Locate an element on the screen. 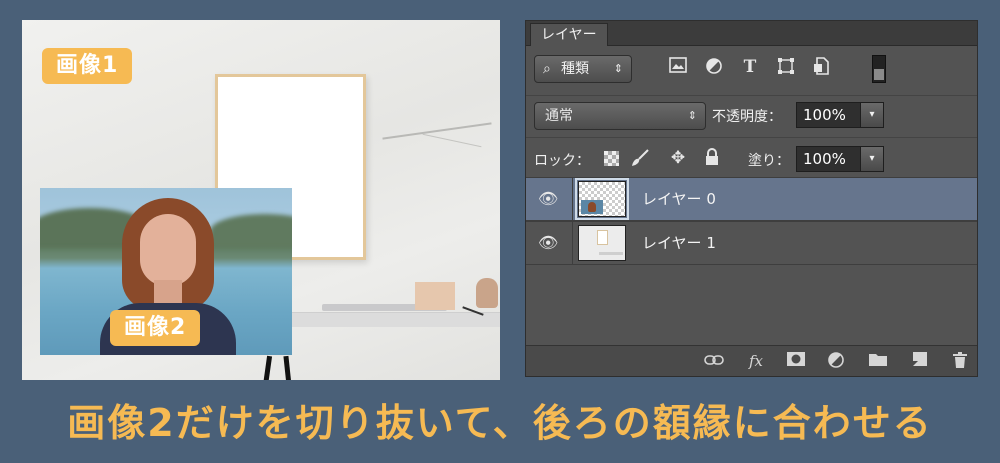 The image size is (1000, 463). lock-all-icon is located at coordinates (712, 158).